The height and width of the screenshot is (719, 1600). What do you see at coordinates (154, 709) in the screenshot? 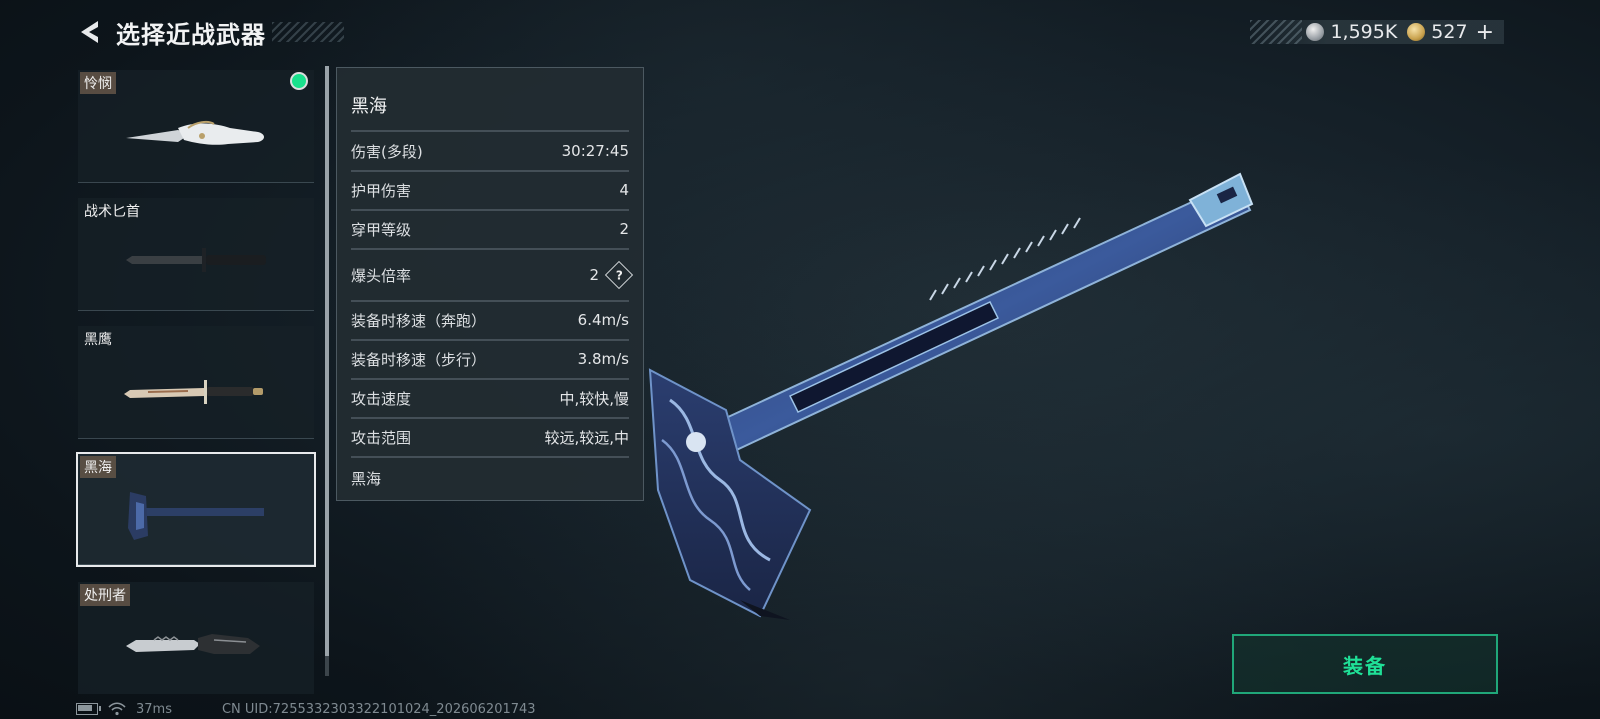
I see `ping-value: 37ms` at bounding box center [154, 709].